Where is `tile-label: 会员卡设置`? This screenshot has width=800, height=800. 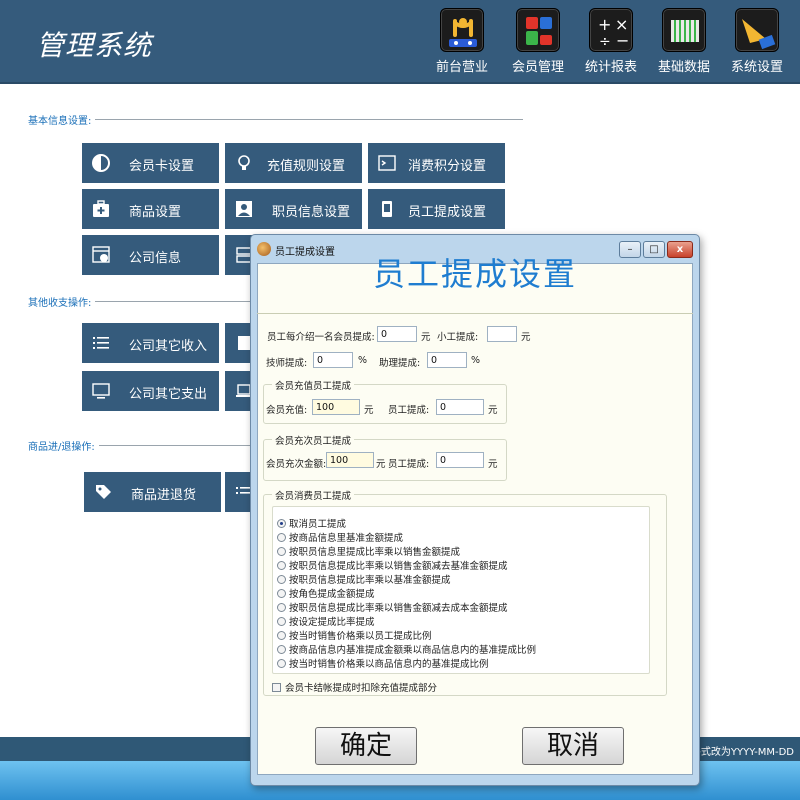
tile-label: 会员卡设置 is located at coordinates (162, 166).